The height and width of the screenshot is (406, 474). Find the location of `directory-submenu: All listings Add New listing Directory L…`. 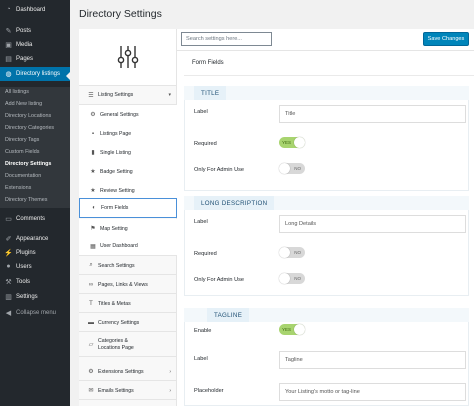

directory-submenu: All listings Add New listing Directory L… is located at coordinates (35, 147).